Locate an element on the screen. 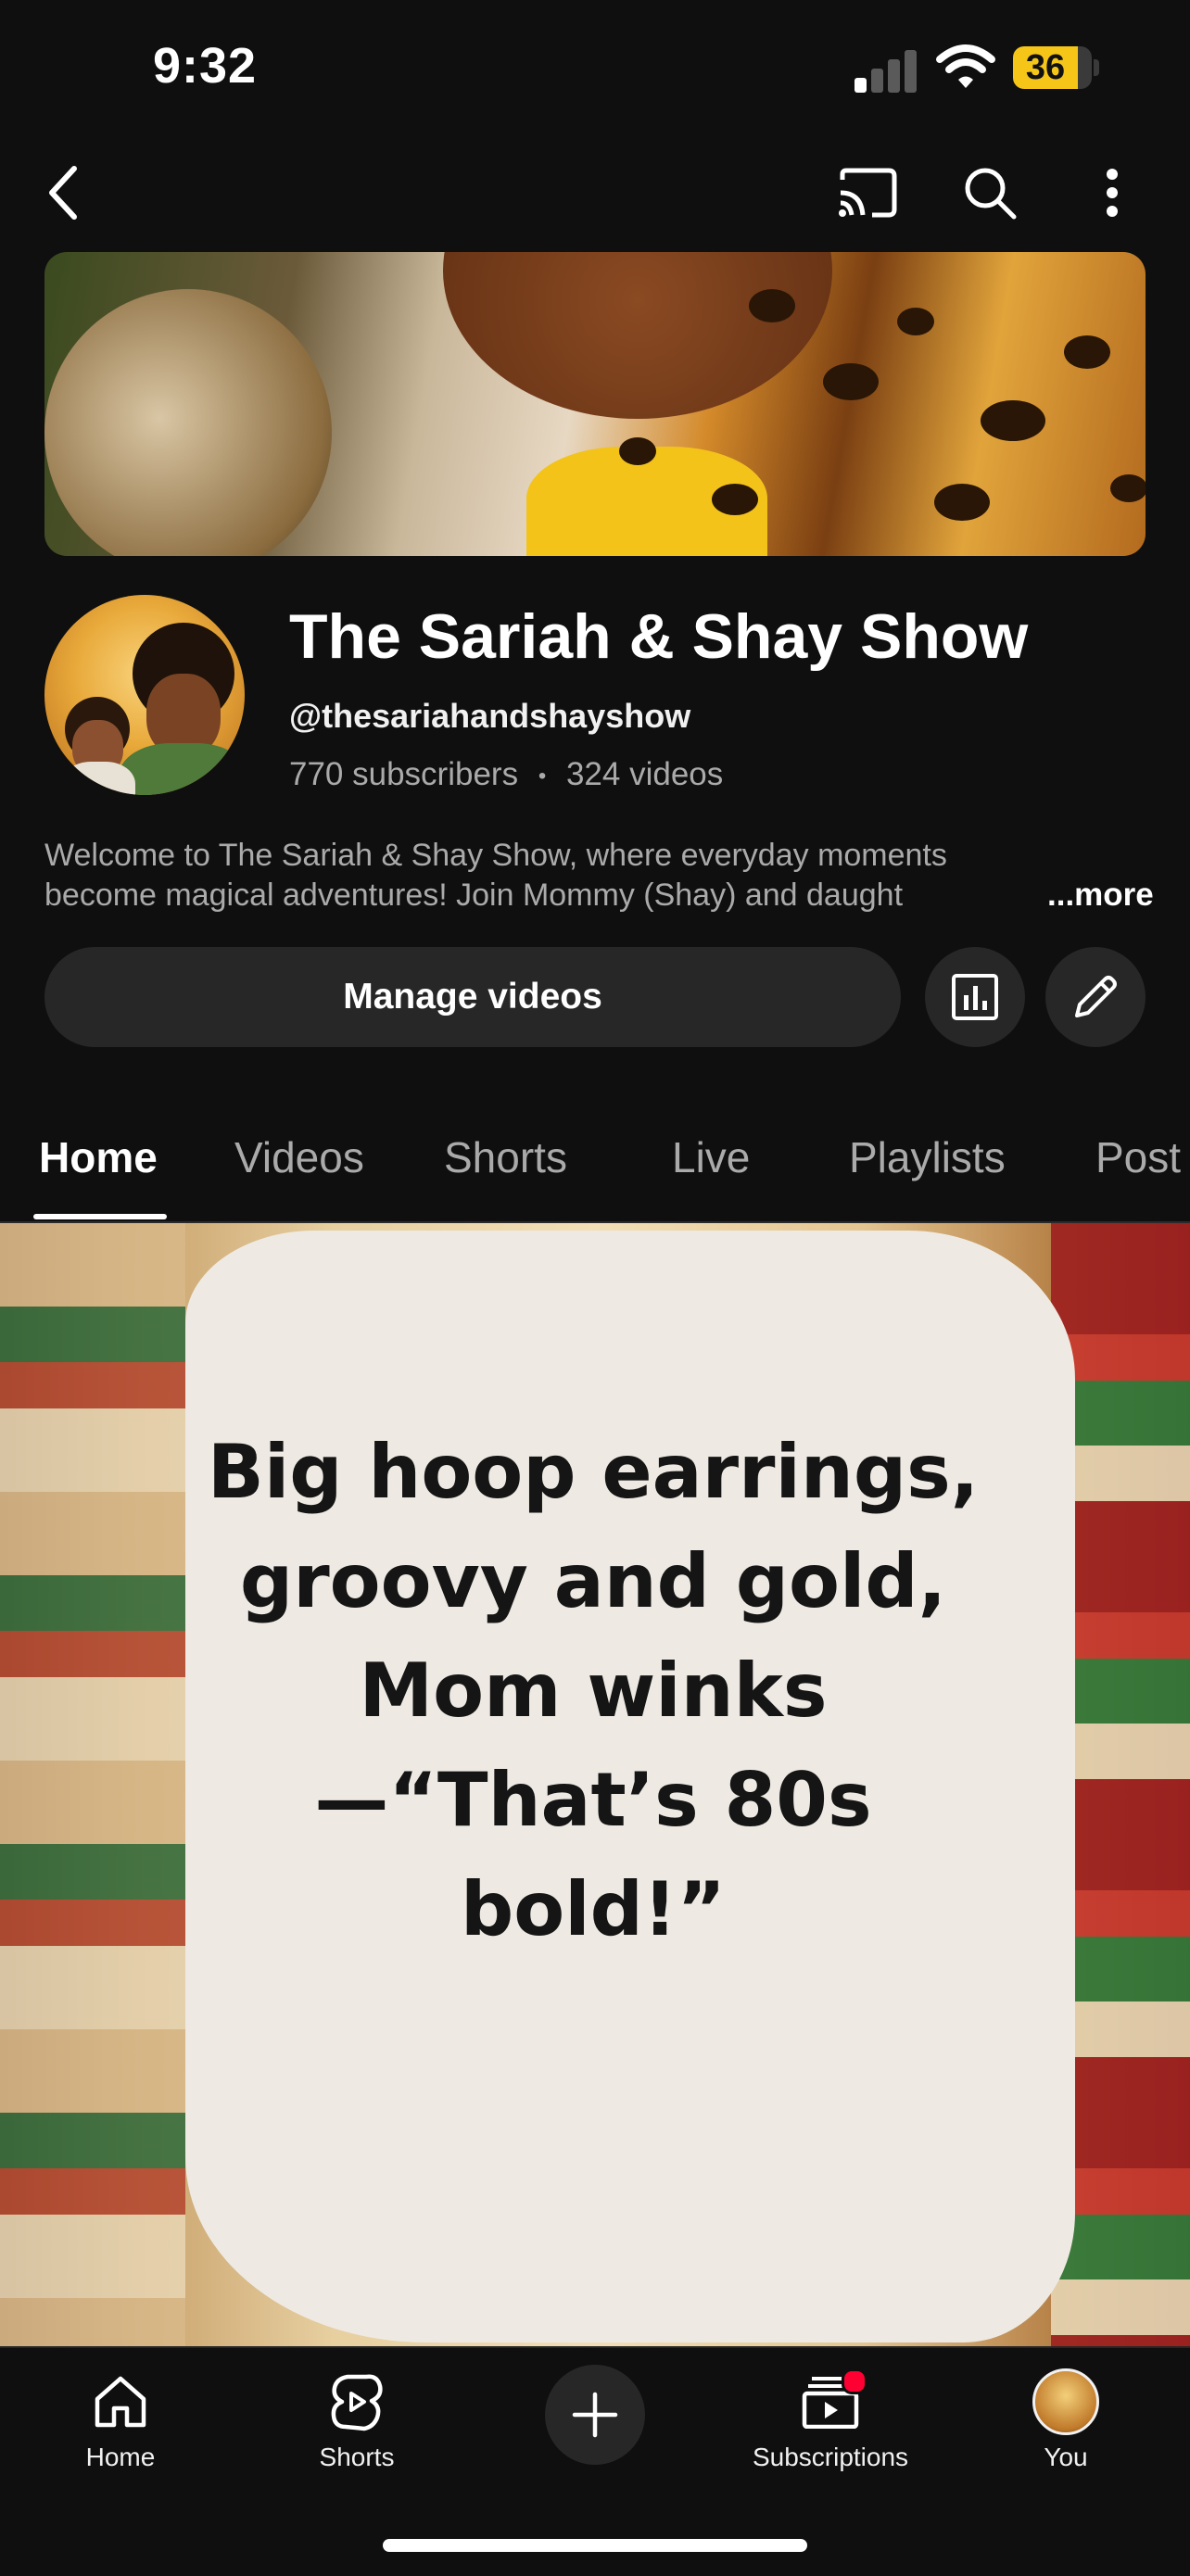 This screenshot has height=2576, width=1190. poem-line: groovy and gold, is located at coordinates (593, 1581).